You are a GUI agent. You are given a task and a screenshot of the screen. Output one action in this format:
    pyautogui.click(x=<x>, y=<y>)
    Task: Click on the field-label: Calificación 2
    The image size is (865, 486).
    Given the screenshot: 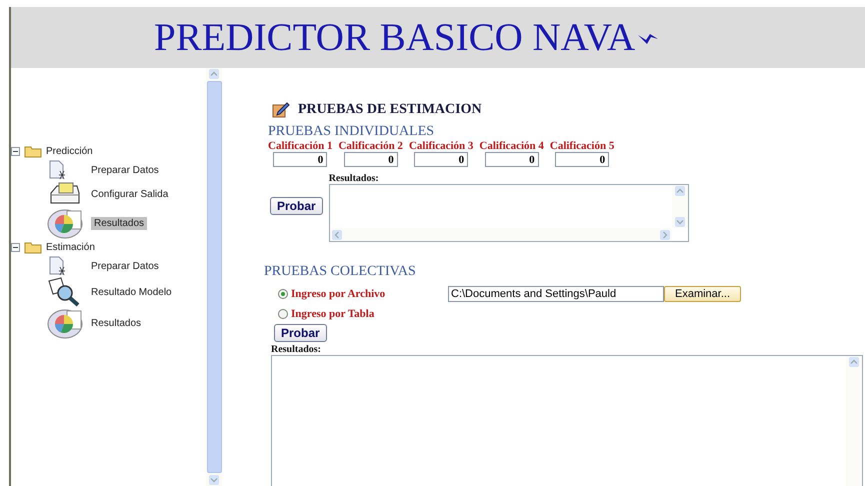 What is the action you would take?
    pyautogui.click(x=370, y=146)
    